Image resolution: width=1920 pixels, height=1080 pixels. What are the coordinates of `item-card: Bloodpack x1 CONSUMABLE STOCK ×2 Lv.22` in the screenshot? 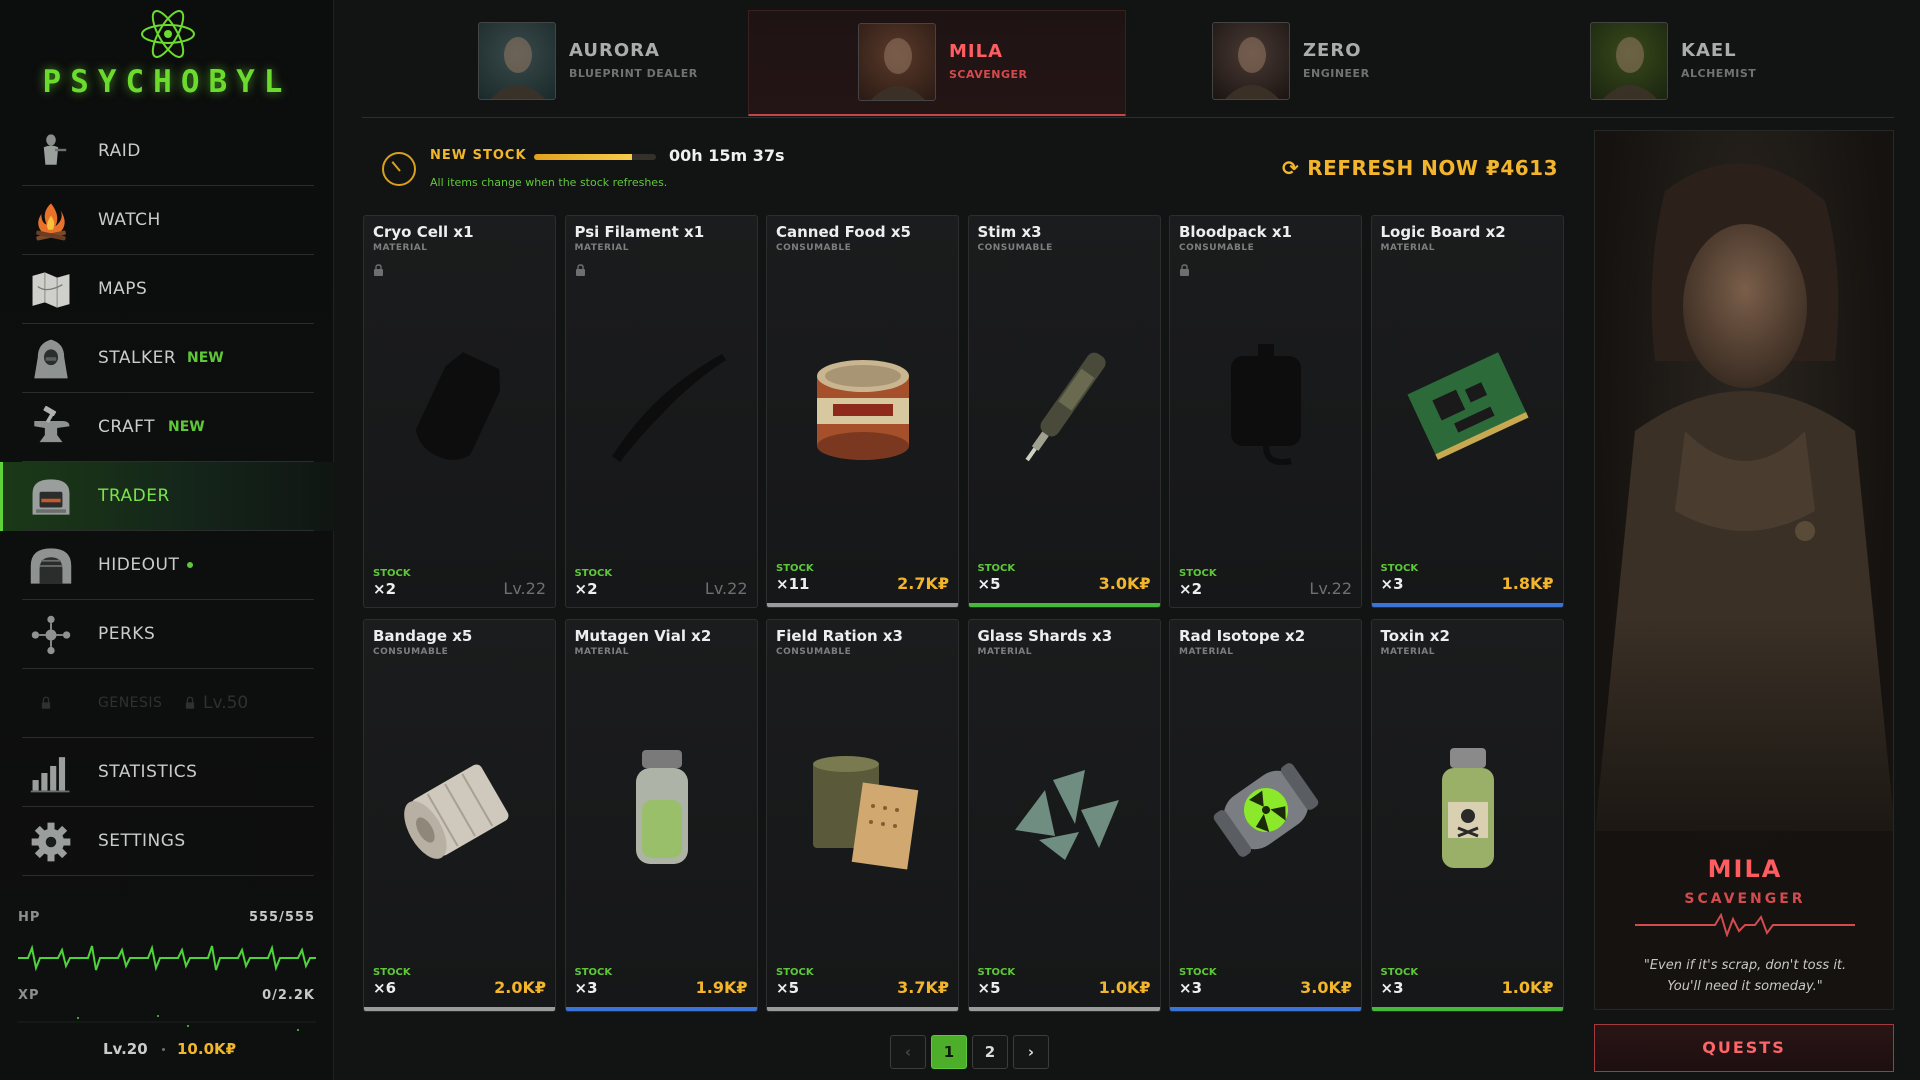 It's located at (1265, 411).